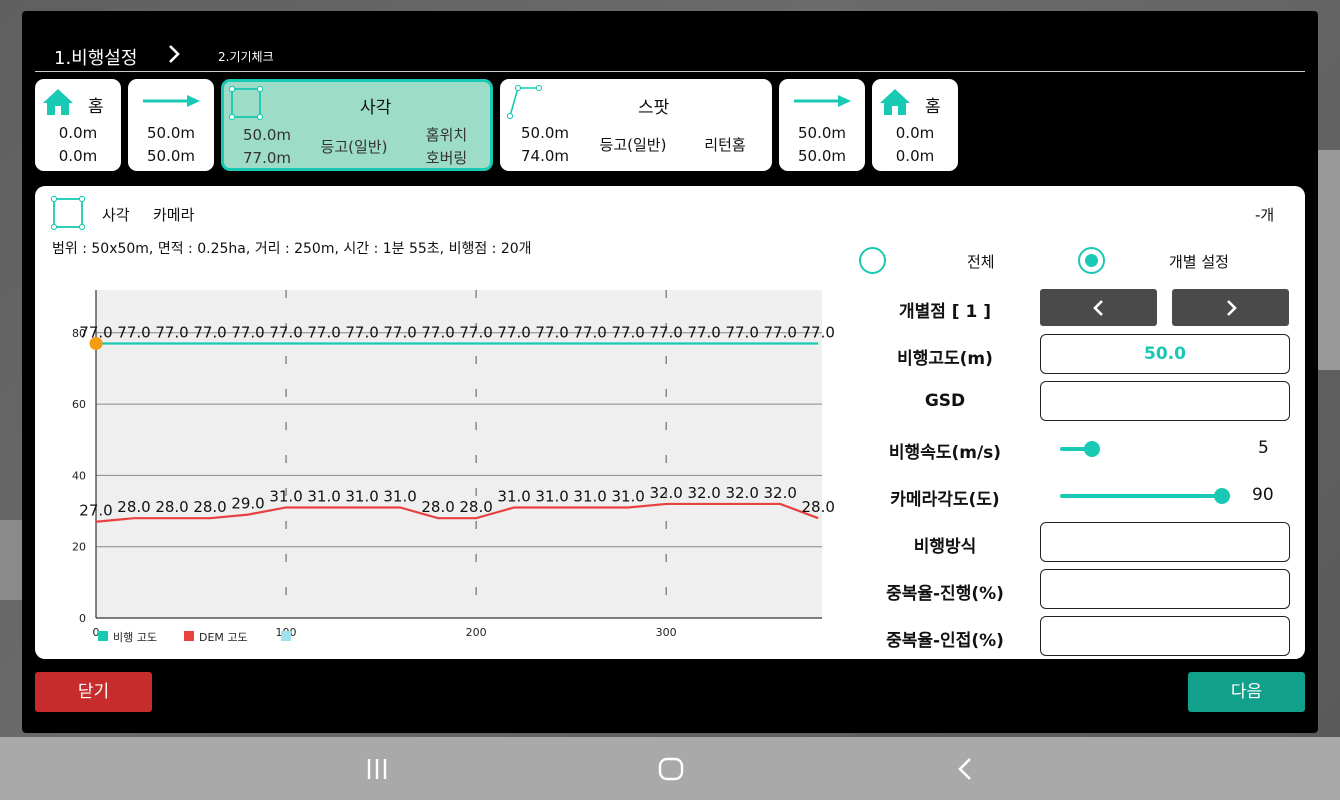 The height and width of the screenshot is (800, 1340). I want to click on waypoint-action-1: 홈위치, so click(446, 135).